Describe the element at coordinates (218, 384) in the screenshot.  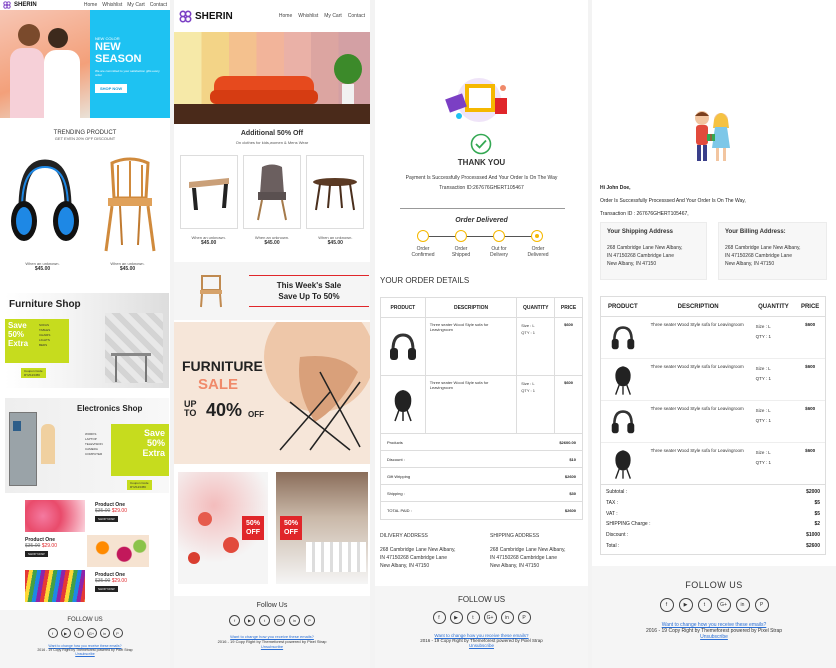
I see `sale-subtitle: SALE` at that location.